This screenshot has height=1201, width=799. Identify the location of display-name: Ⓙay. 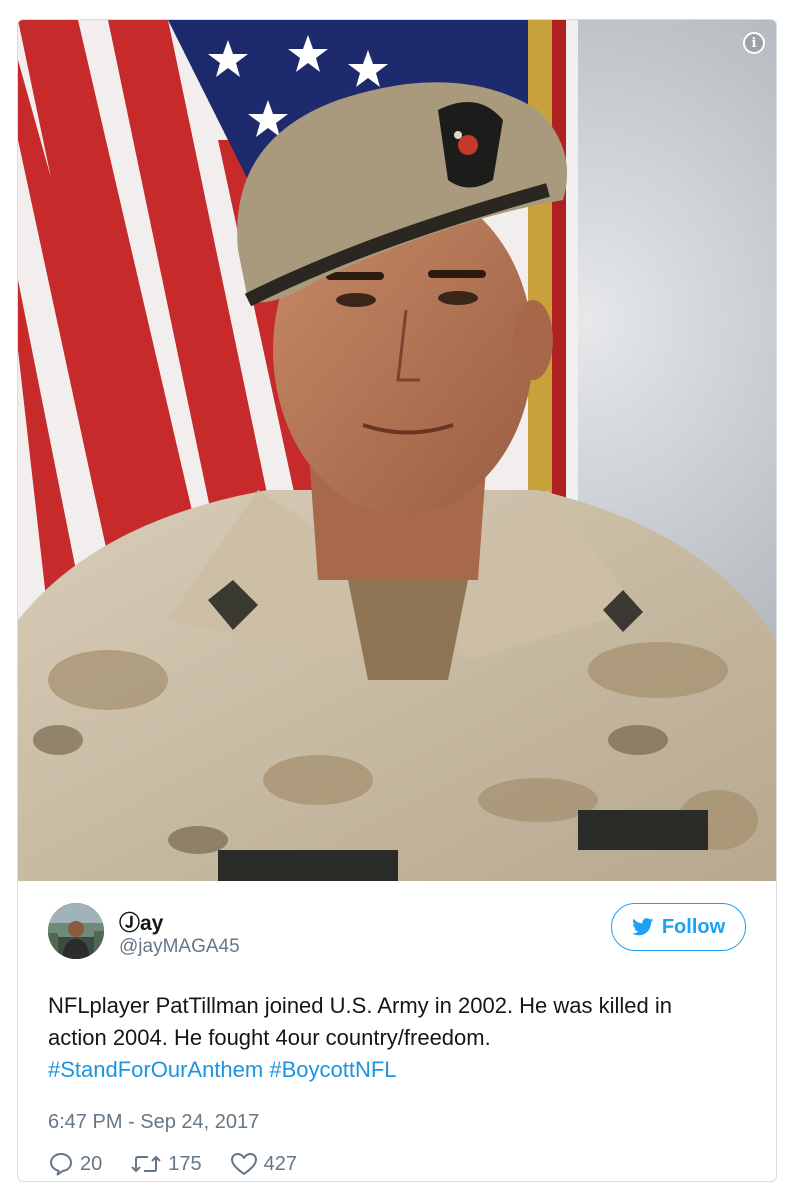
(141, 922).